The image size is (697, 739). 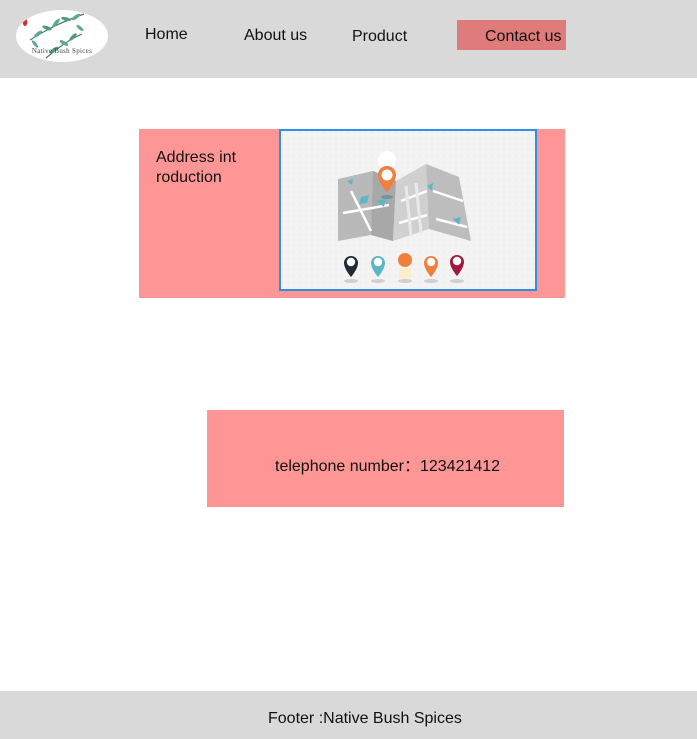 What do you see at coordinates (166, 35) in the screenshot?
I see `nav-home: Home` at bounding box center [166, 35].